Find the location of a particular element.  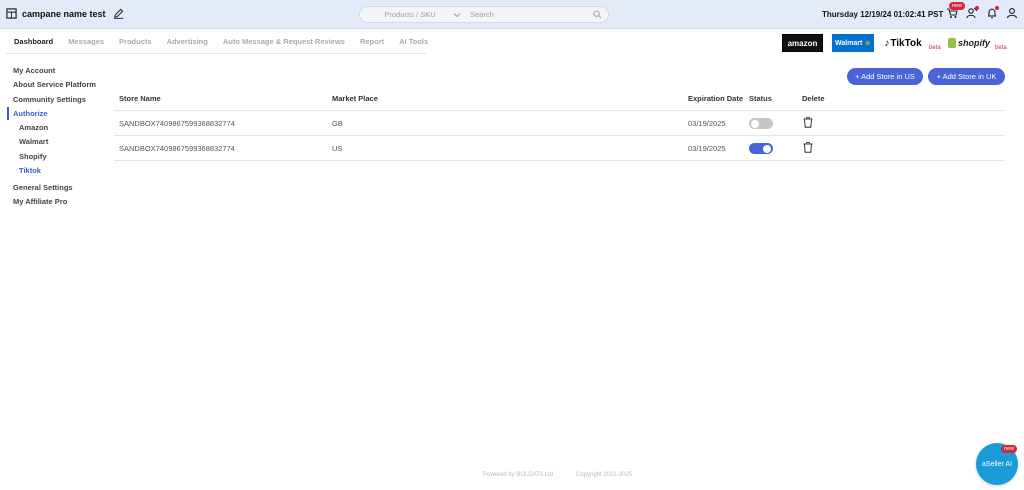

profile-button is located at coordinates (1013, 13).